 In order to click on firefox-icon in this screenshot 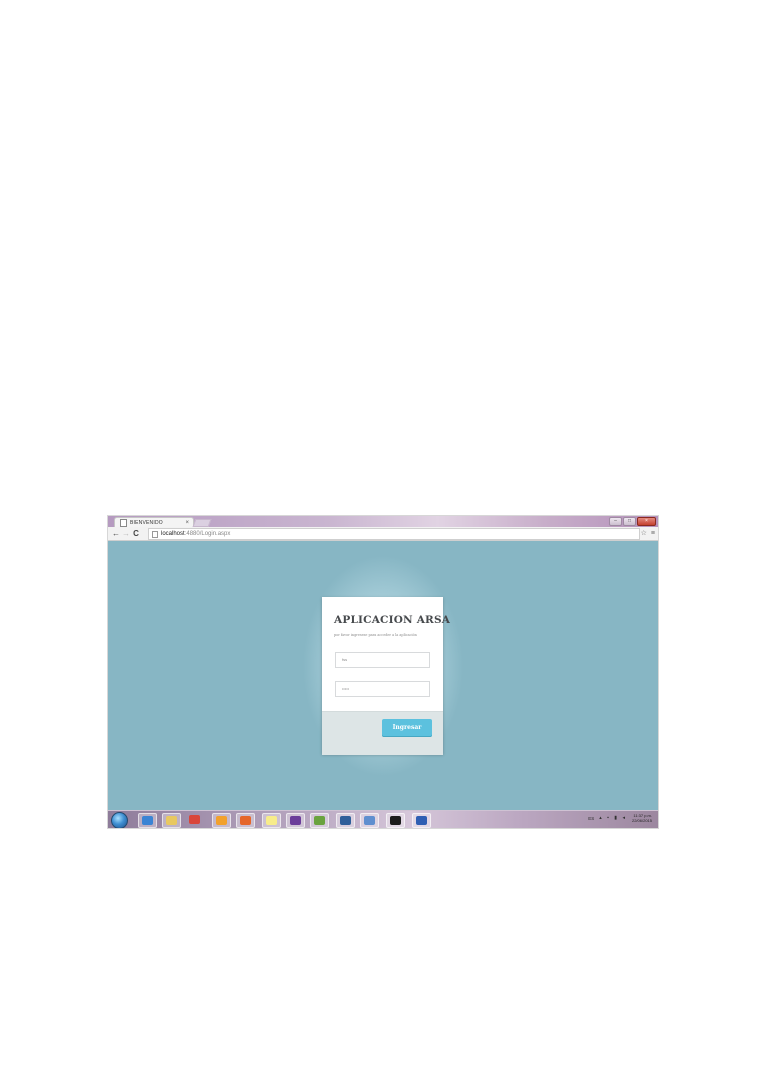, I will do `click(245, 820)`.